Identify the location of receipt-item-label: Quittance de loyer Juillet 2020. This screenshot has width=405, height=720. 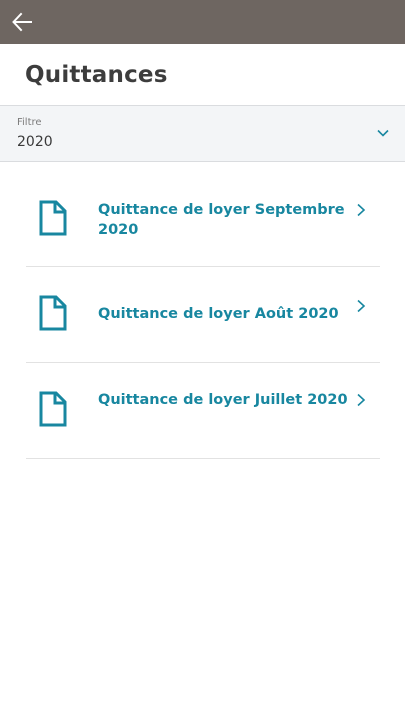
(223, 400).